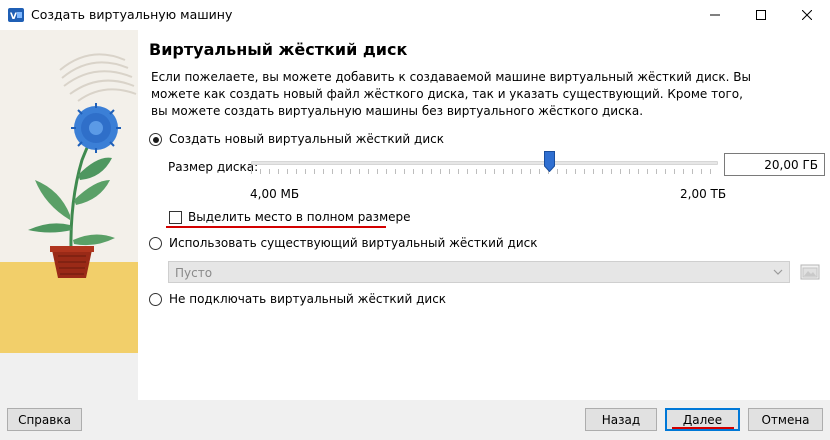 This screenshot has height=440, width=830. I want to click on title-bar: V Создать виртуальную машину, so click(415, 15).